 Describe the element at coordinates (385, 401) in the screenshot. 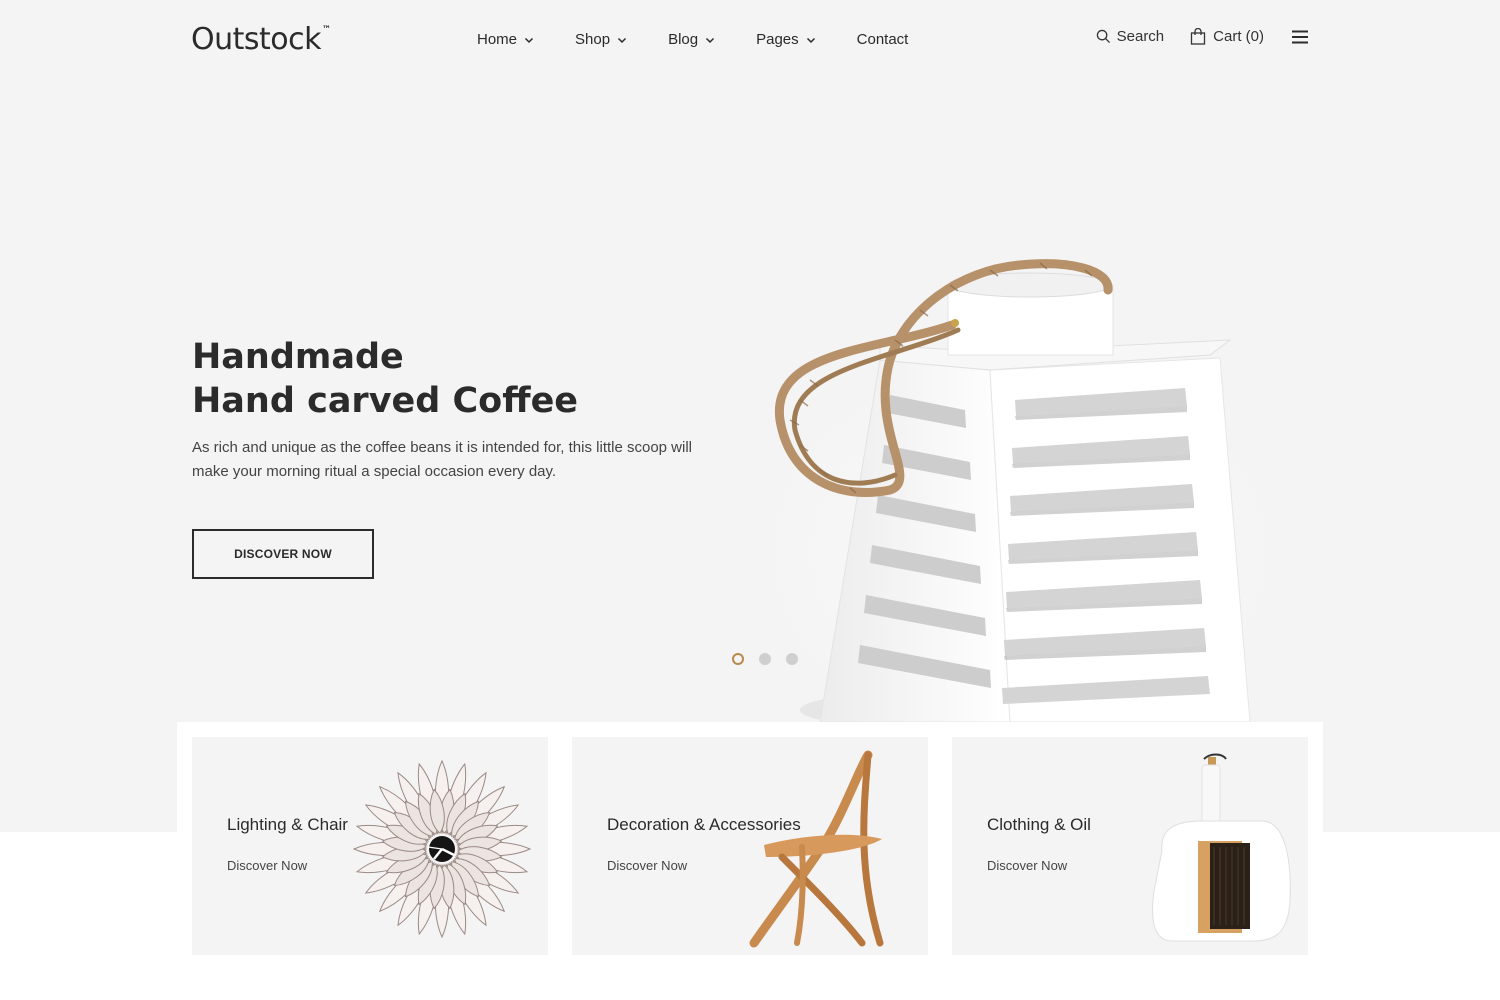

I see `hero-title-line2: Hand carved Coffee` at that location.